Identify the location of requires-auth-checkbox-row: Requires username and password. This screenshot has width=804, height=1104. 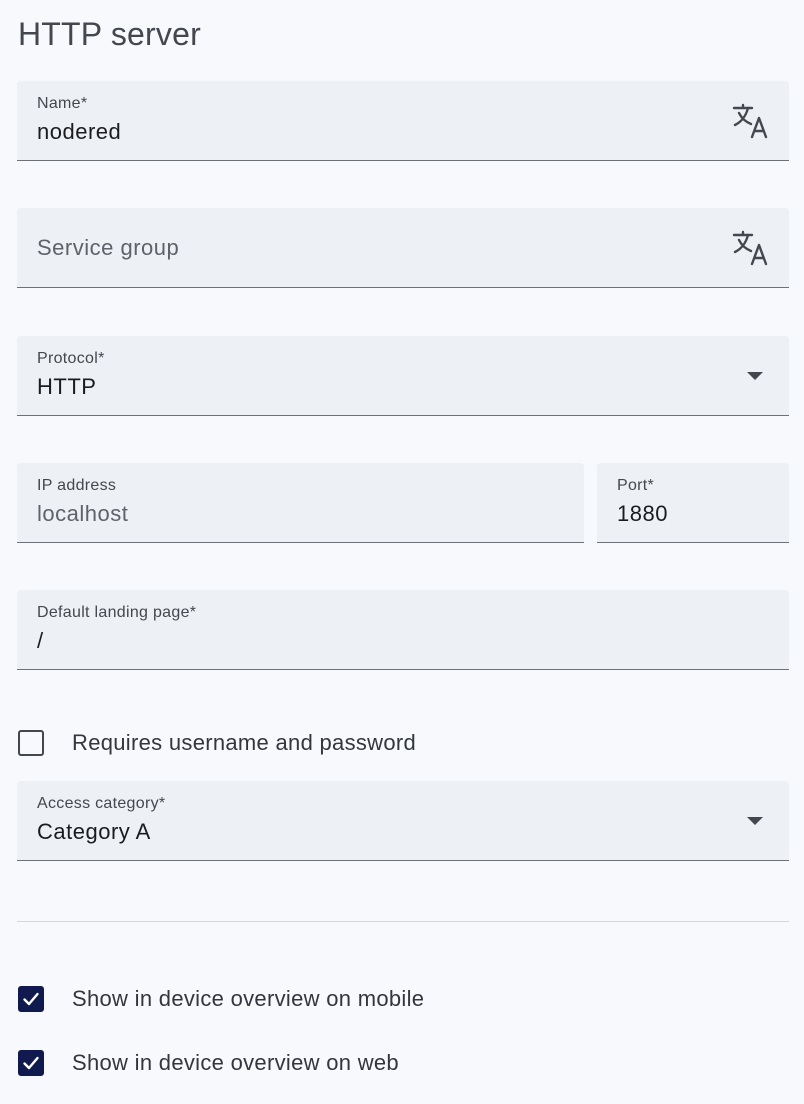
(217, 743).